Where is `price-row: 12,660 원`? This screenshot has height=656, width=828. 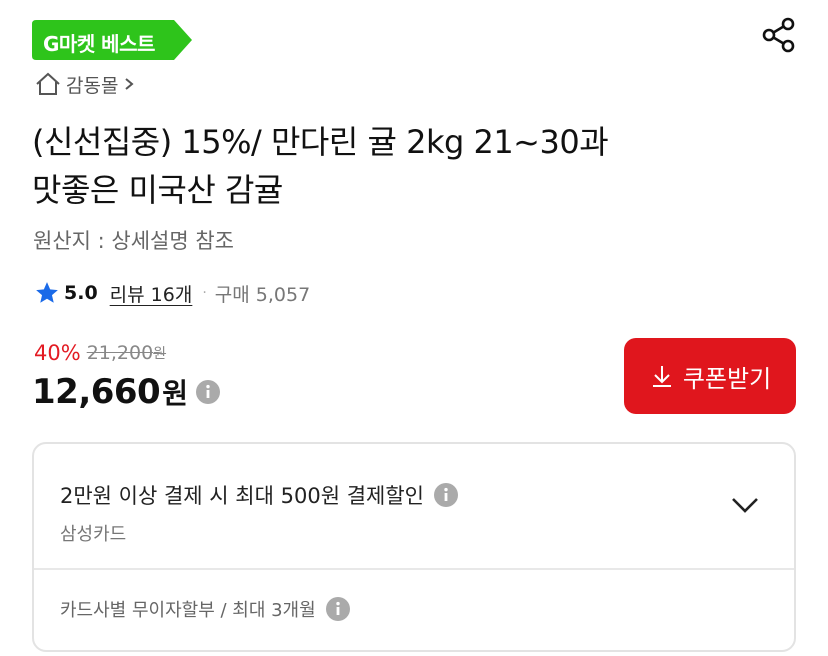 price-row: 12,660 원 is located at coordinates (126, 392).